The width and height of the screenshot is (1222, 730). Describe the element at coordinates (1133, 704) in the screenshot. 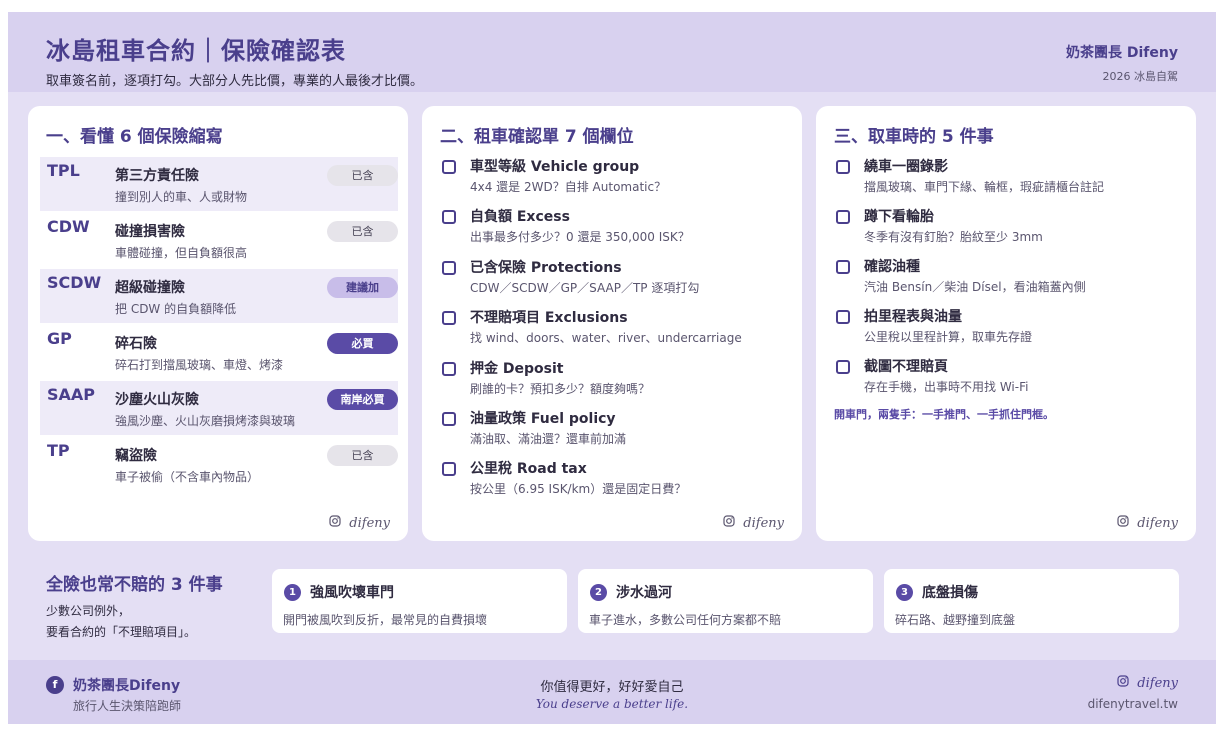

I see `website-link: difenytravel.tw` at that location.